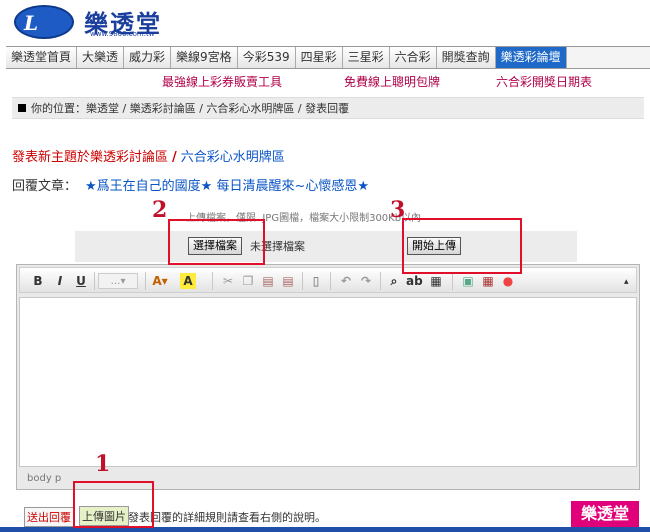 The height and width of the screenshot is (532, 650). I want to click on replace-icon: ab, so click(414, 281).